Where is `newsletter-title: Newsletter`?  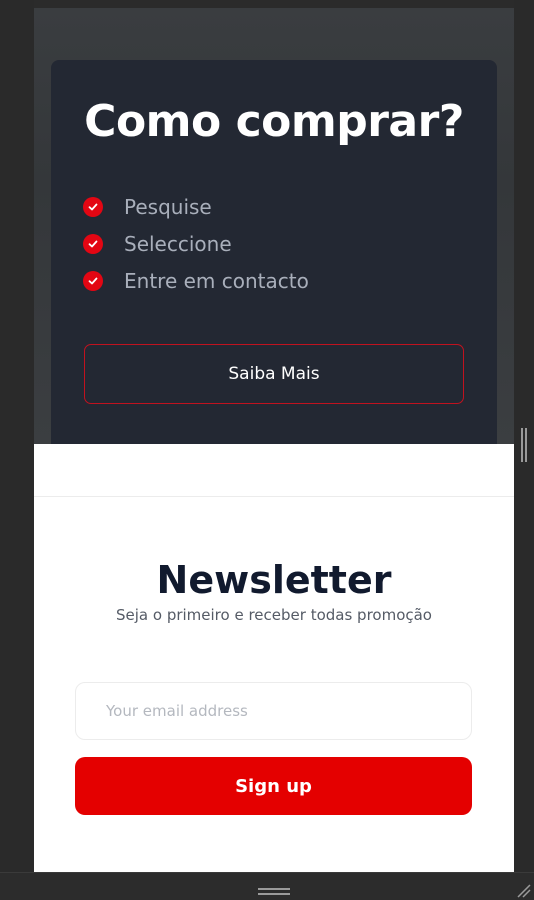 newsletter-title: Newsletter is located at coordinates (274, 580).